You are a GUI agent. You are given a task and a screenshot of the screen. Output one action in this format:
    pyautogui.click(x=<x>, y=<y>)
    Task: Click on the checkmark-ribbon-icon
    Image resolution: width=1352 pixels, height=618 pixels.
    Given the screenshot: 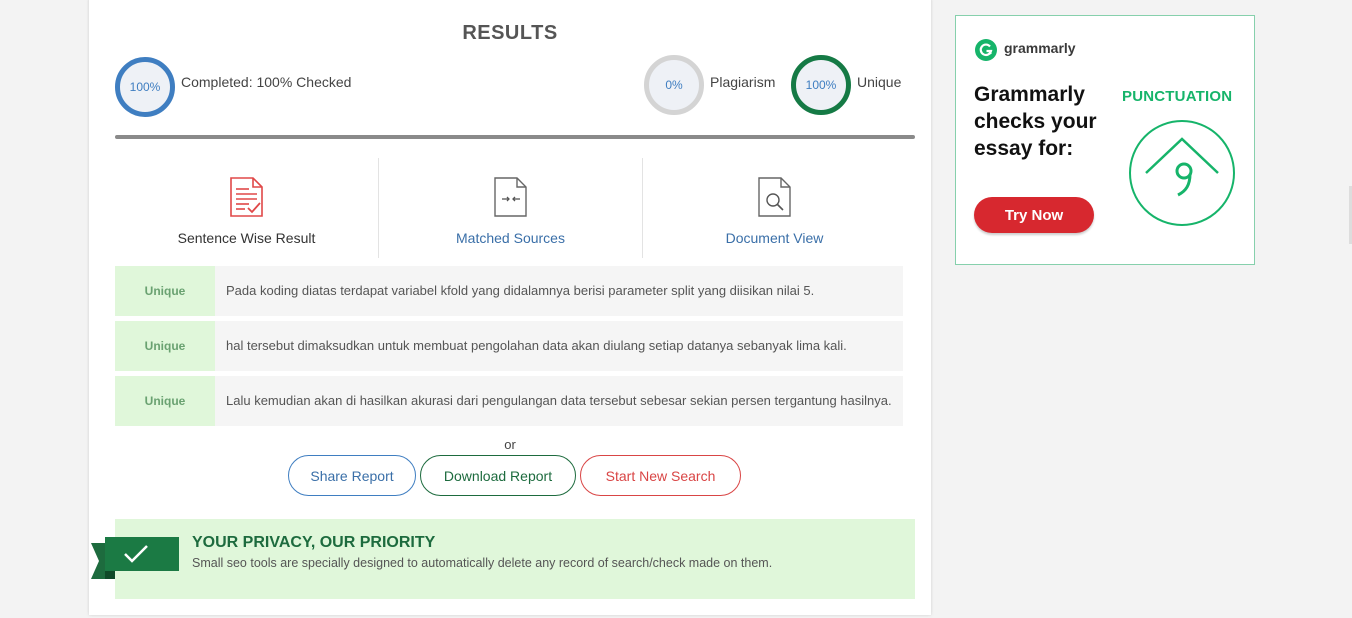 What is the action you would take?
    pyautogui.click(x=137, y=562)
    